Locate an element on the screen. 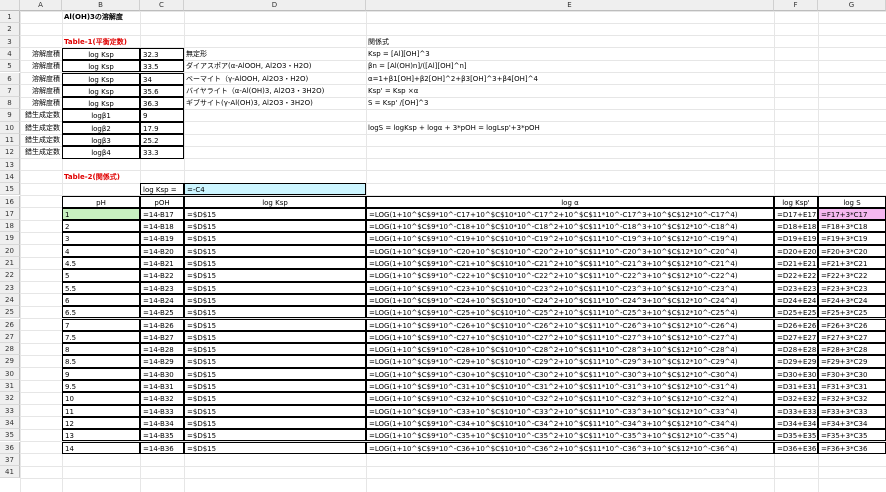  row-header: 3 is located at coordinates (10, 41).